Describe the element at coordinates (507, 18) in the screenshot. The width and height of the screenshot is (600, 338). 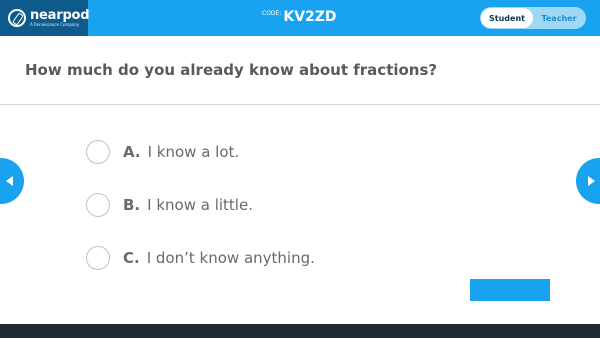
I see `student-toggle-button: Student` at that location.